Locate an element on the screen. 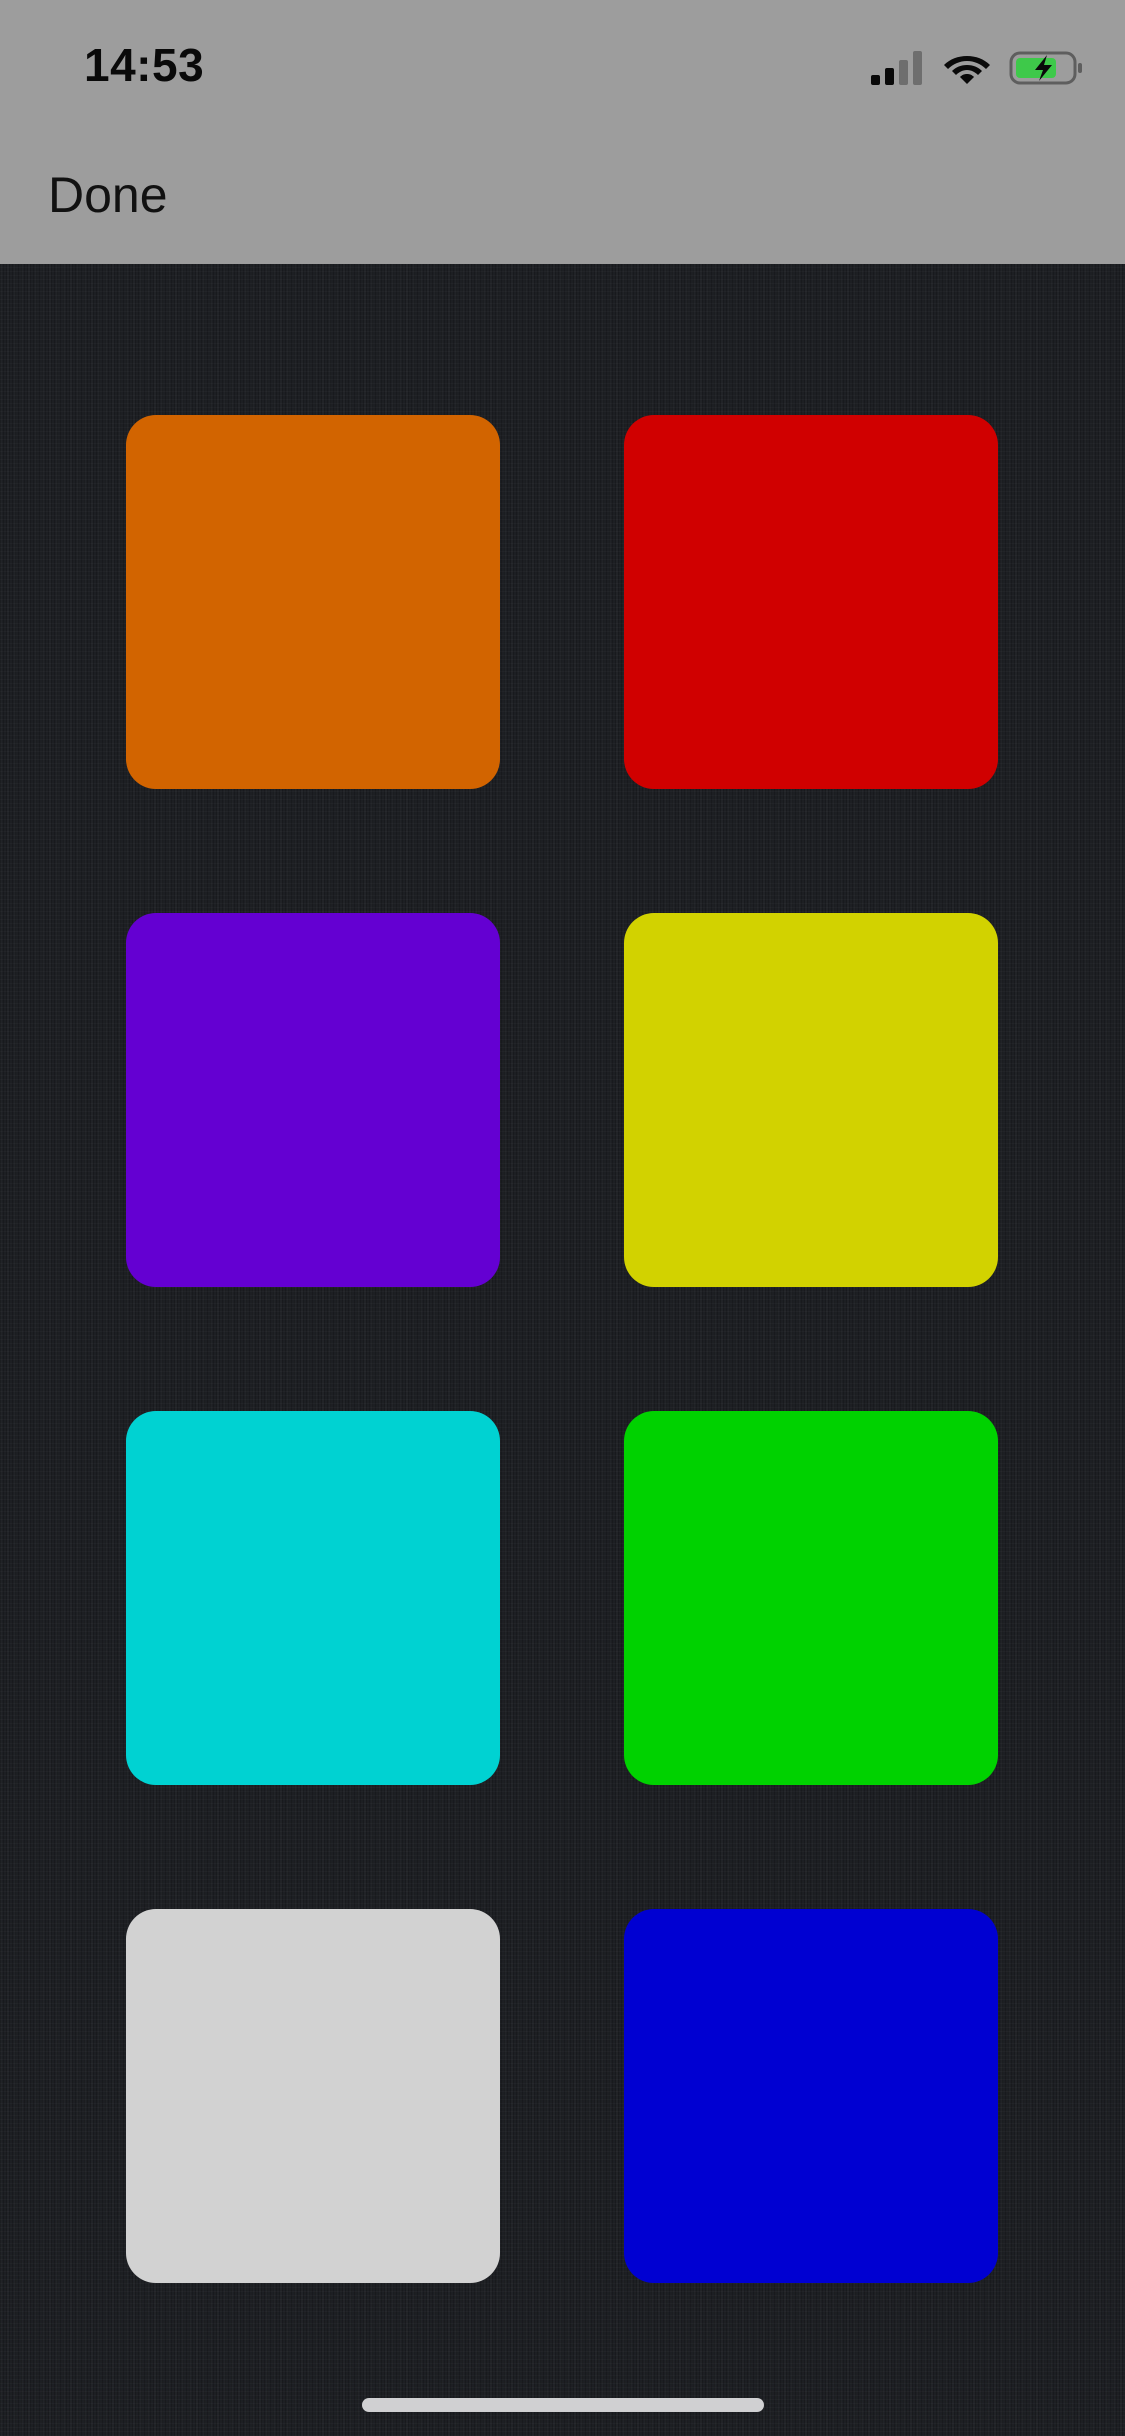 The width and height of the screenshot is (1125, 2436). done-button: Done is located at coordinates (108, 195).